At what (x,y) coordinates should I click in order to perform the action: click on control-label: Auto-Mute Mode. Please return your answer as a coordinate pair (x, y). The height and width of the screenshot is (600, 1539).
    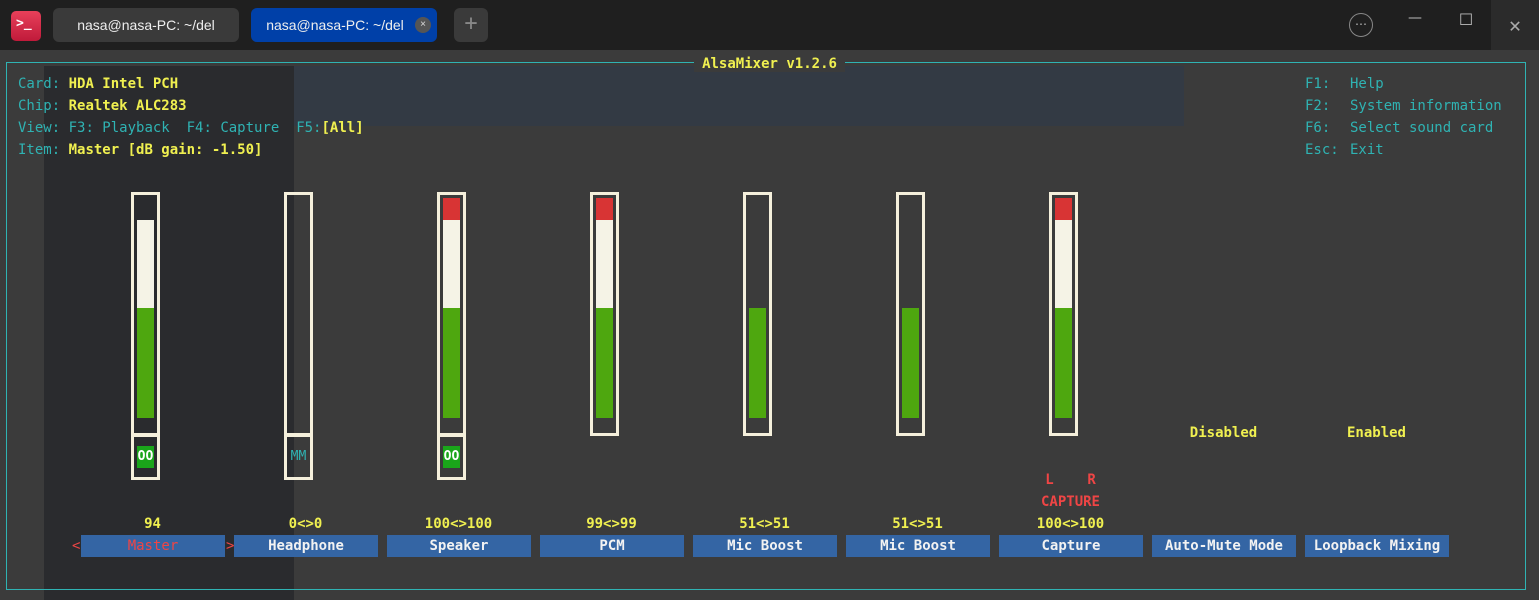
    Looking at the image, I should click on (1224, 546).